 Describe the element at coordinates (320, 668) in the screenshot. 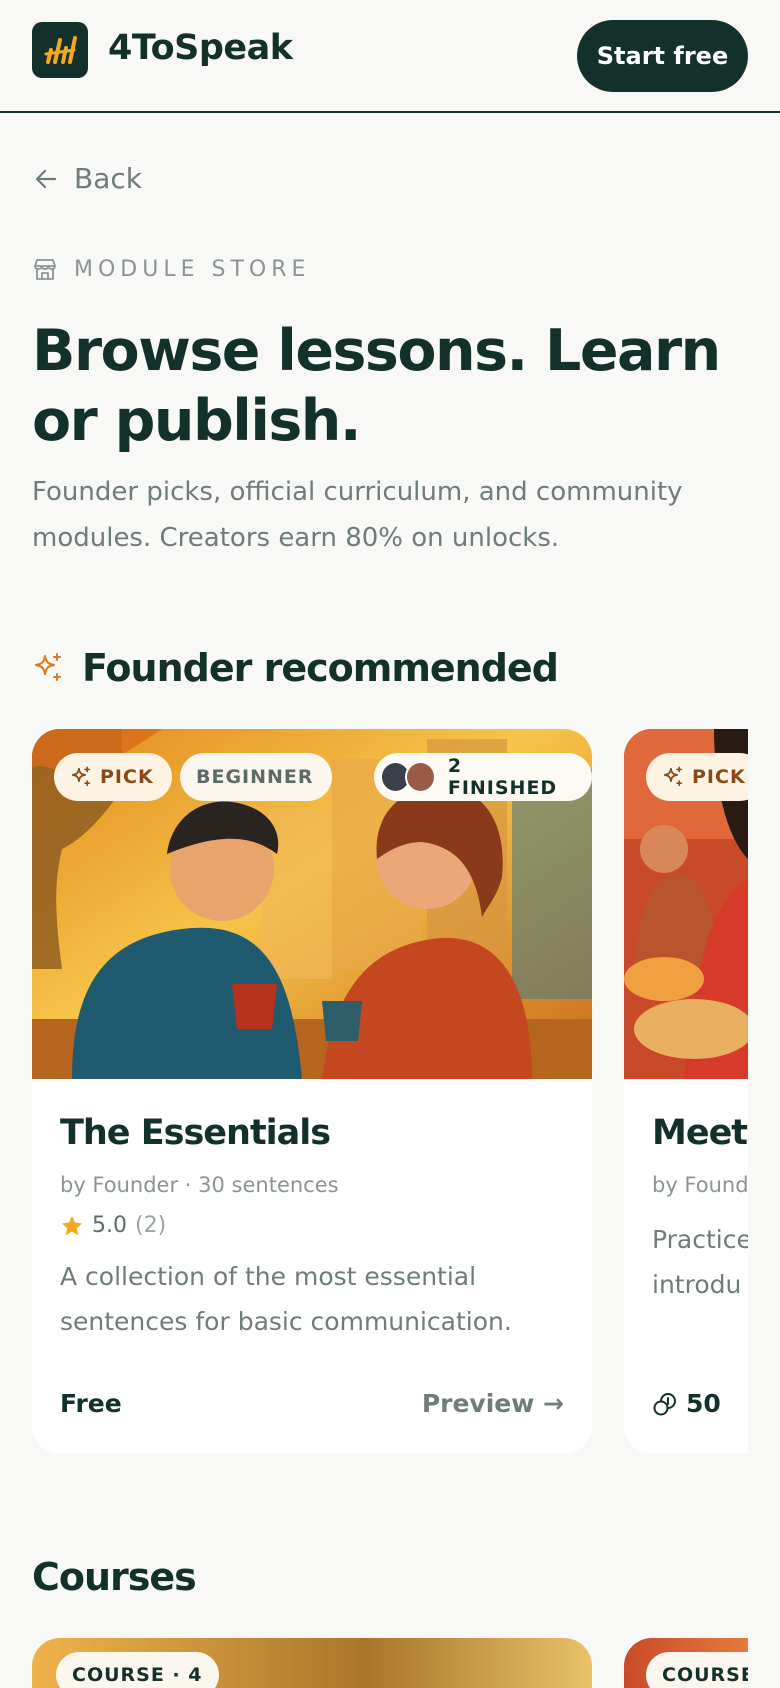

I see `founder-section-title: Founder recommended` at that location.